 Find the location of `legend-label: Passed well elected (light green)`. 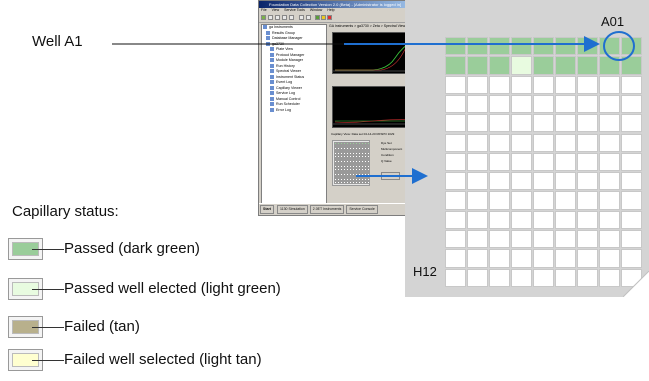

legend-label: Passed well elected (light green) is located at coordinates (172, 288).